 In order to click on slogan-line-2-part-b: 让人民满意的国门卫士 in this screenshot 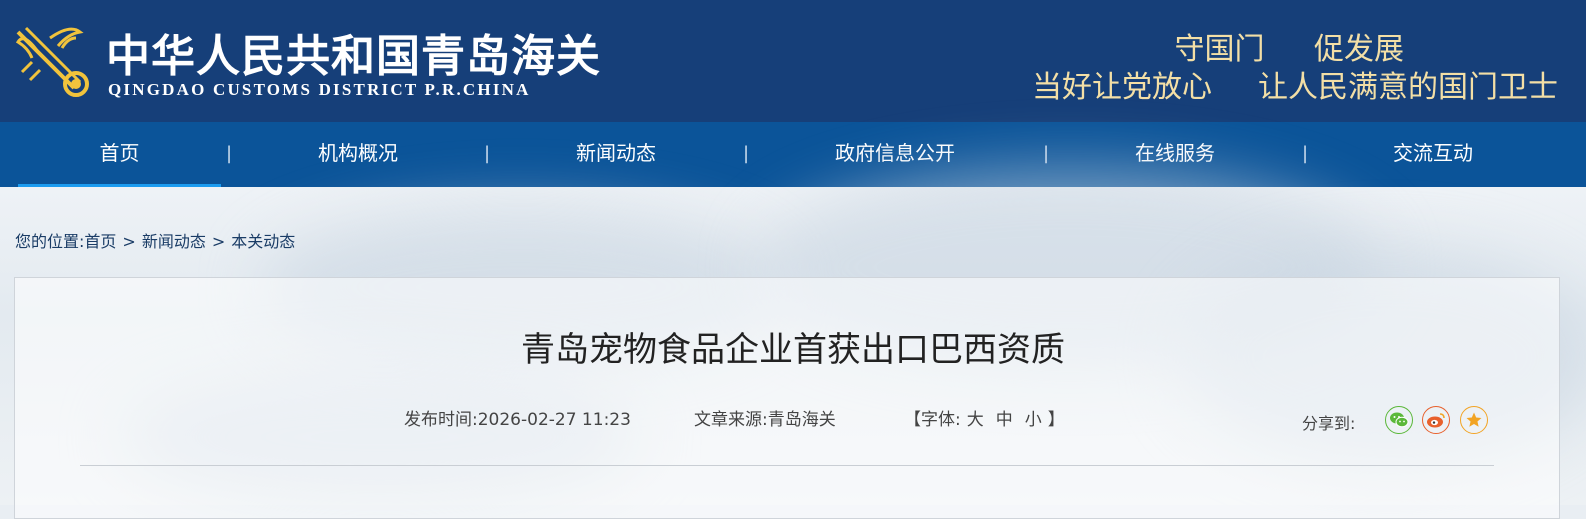, I will do `click(1408, 87)`.